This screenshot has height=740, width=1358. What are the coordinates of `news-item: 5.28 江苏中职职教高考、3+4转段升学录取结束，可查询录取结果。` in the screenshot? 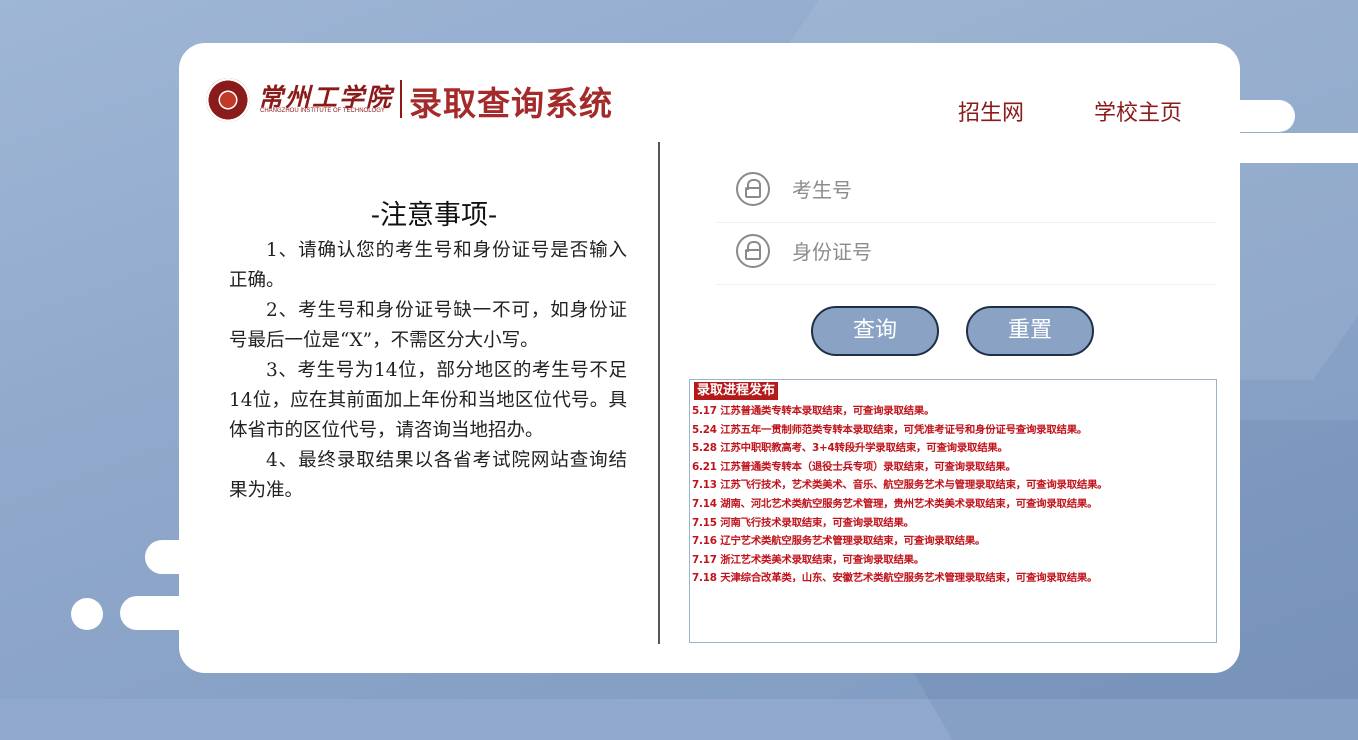 It's located at (850, 448).